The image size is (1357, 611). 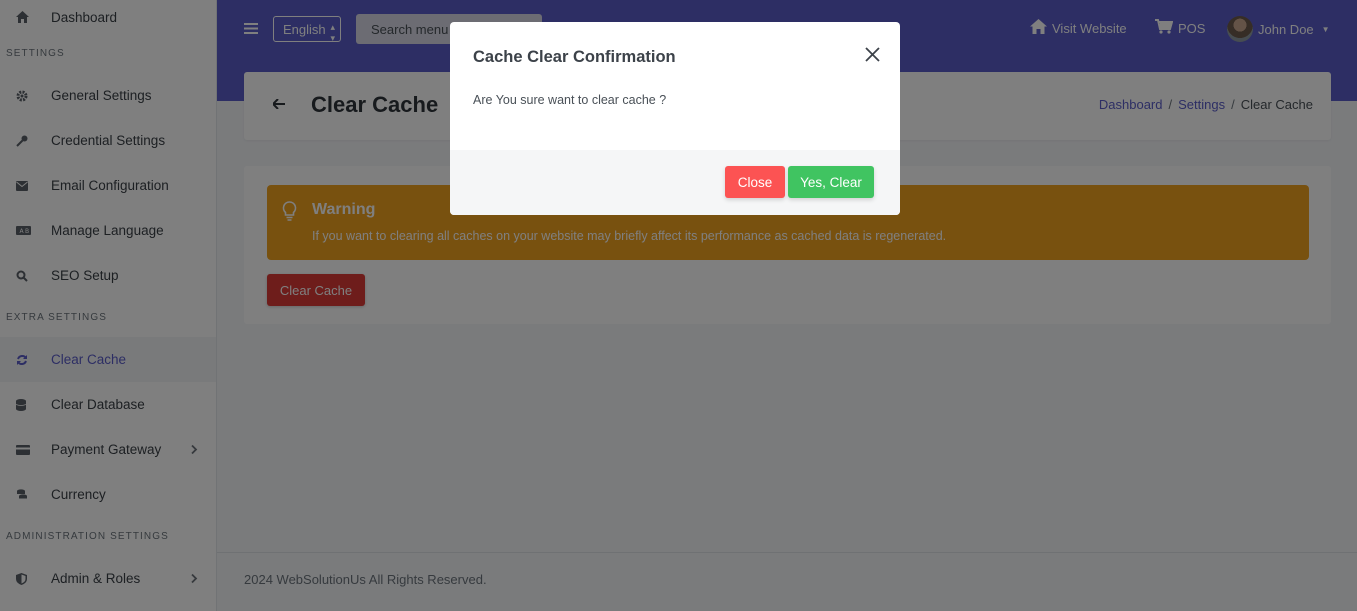 What do you see at coordinates (570, 100) in the screenshot?
I see `modal-message: Are You sure want to clear cache ?` at bounding box center [570, 100].